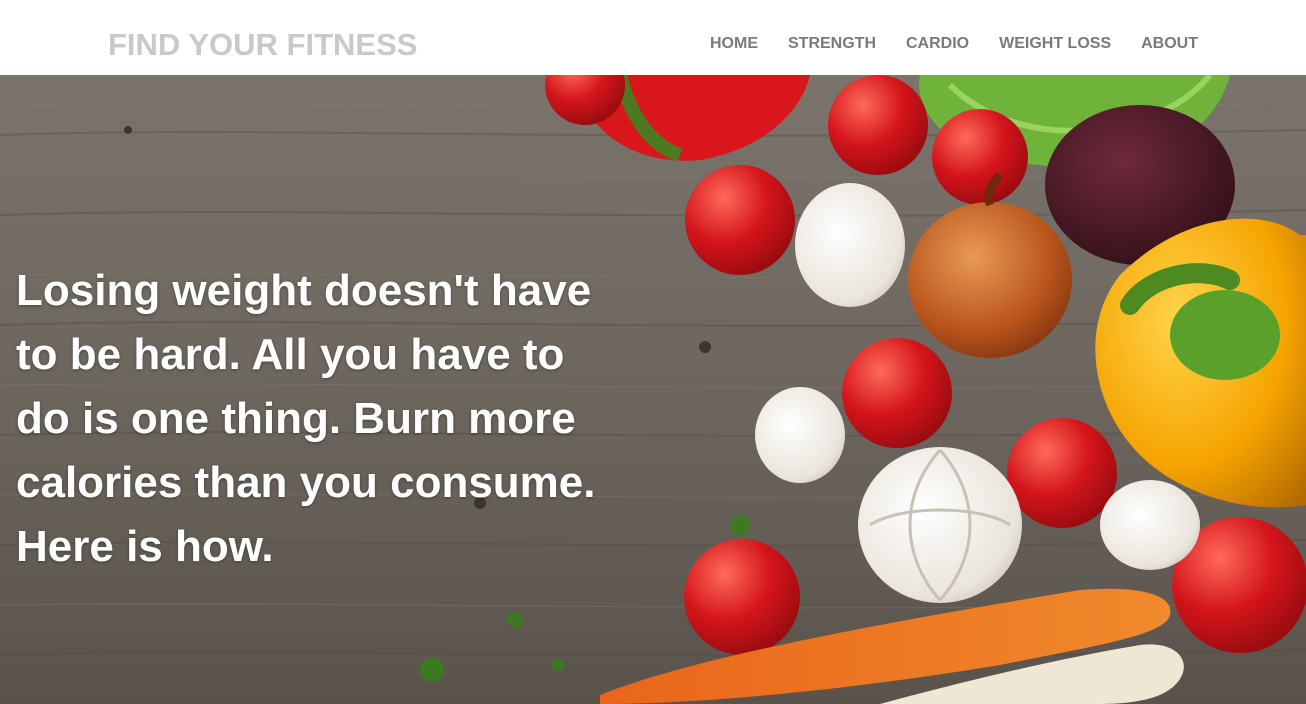 The width and height of the screenshot is (1306, 704). Describe the element at coordinates (937, 44) in the screenshot. I see `nav-item-cardio: CARDIO` at that location.